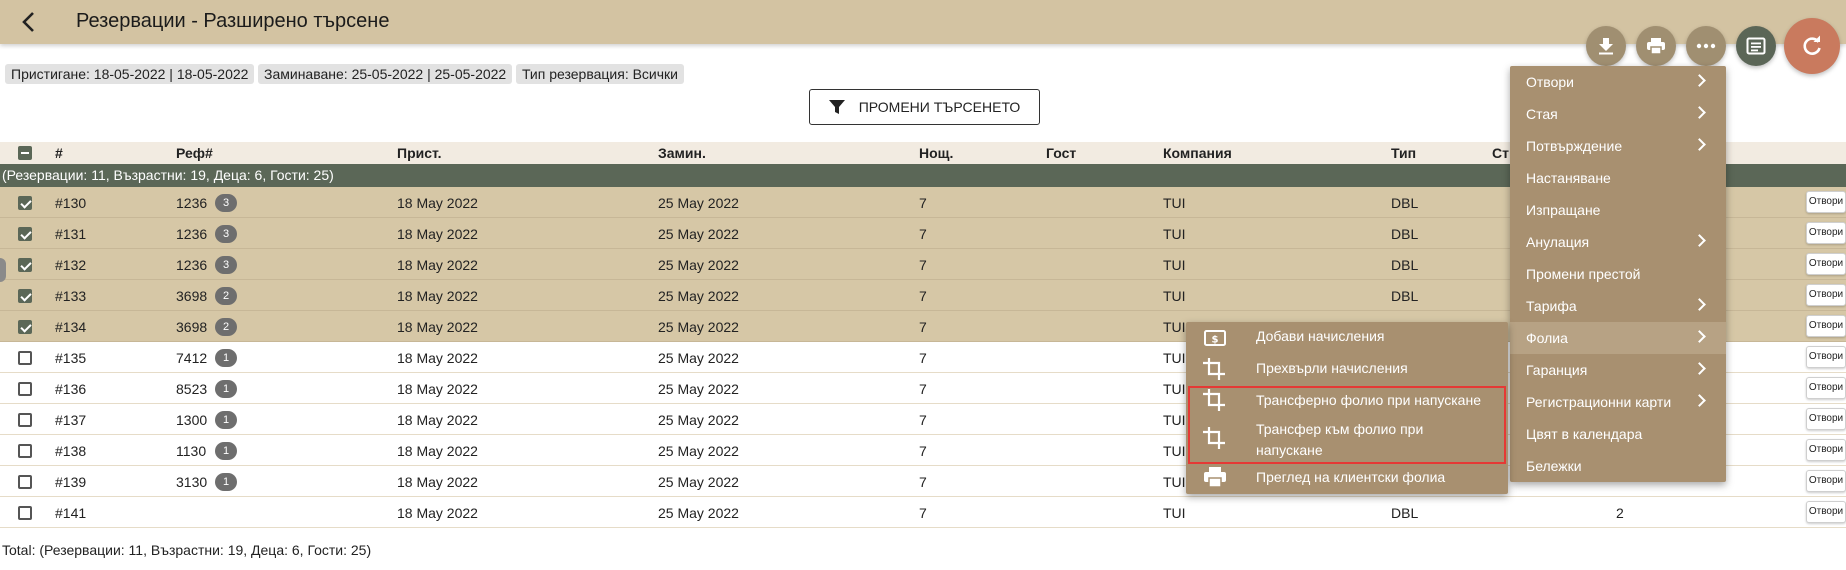 The height and width of the screenshot is (570, 1846). I want to click on back-button, so click(29, 22).